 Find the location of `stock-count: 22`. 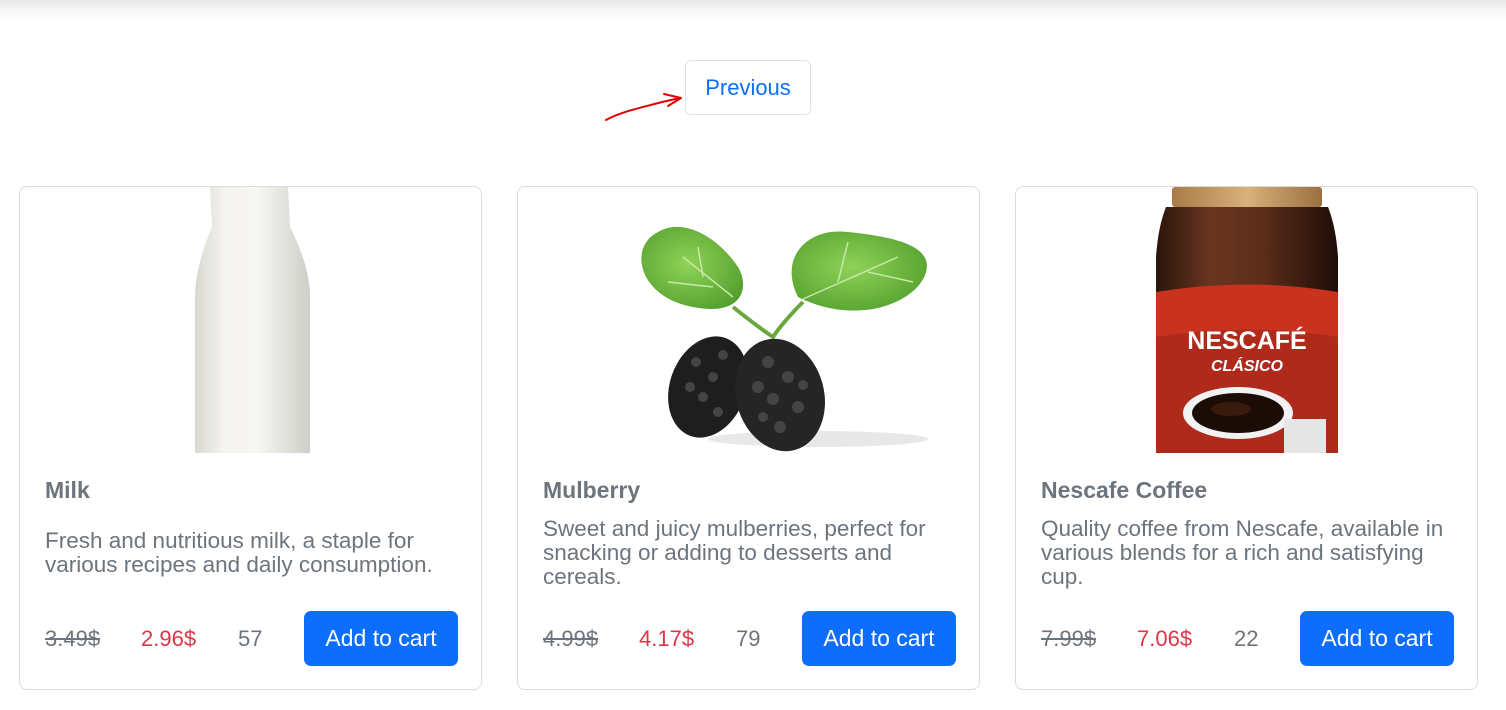

stock-count: 22 is located at coordinates (1246, 638).